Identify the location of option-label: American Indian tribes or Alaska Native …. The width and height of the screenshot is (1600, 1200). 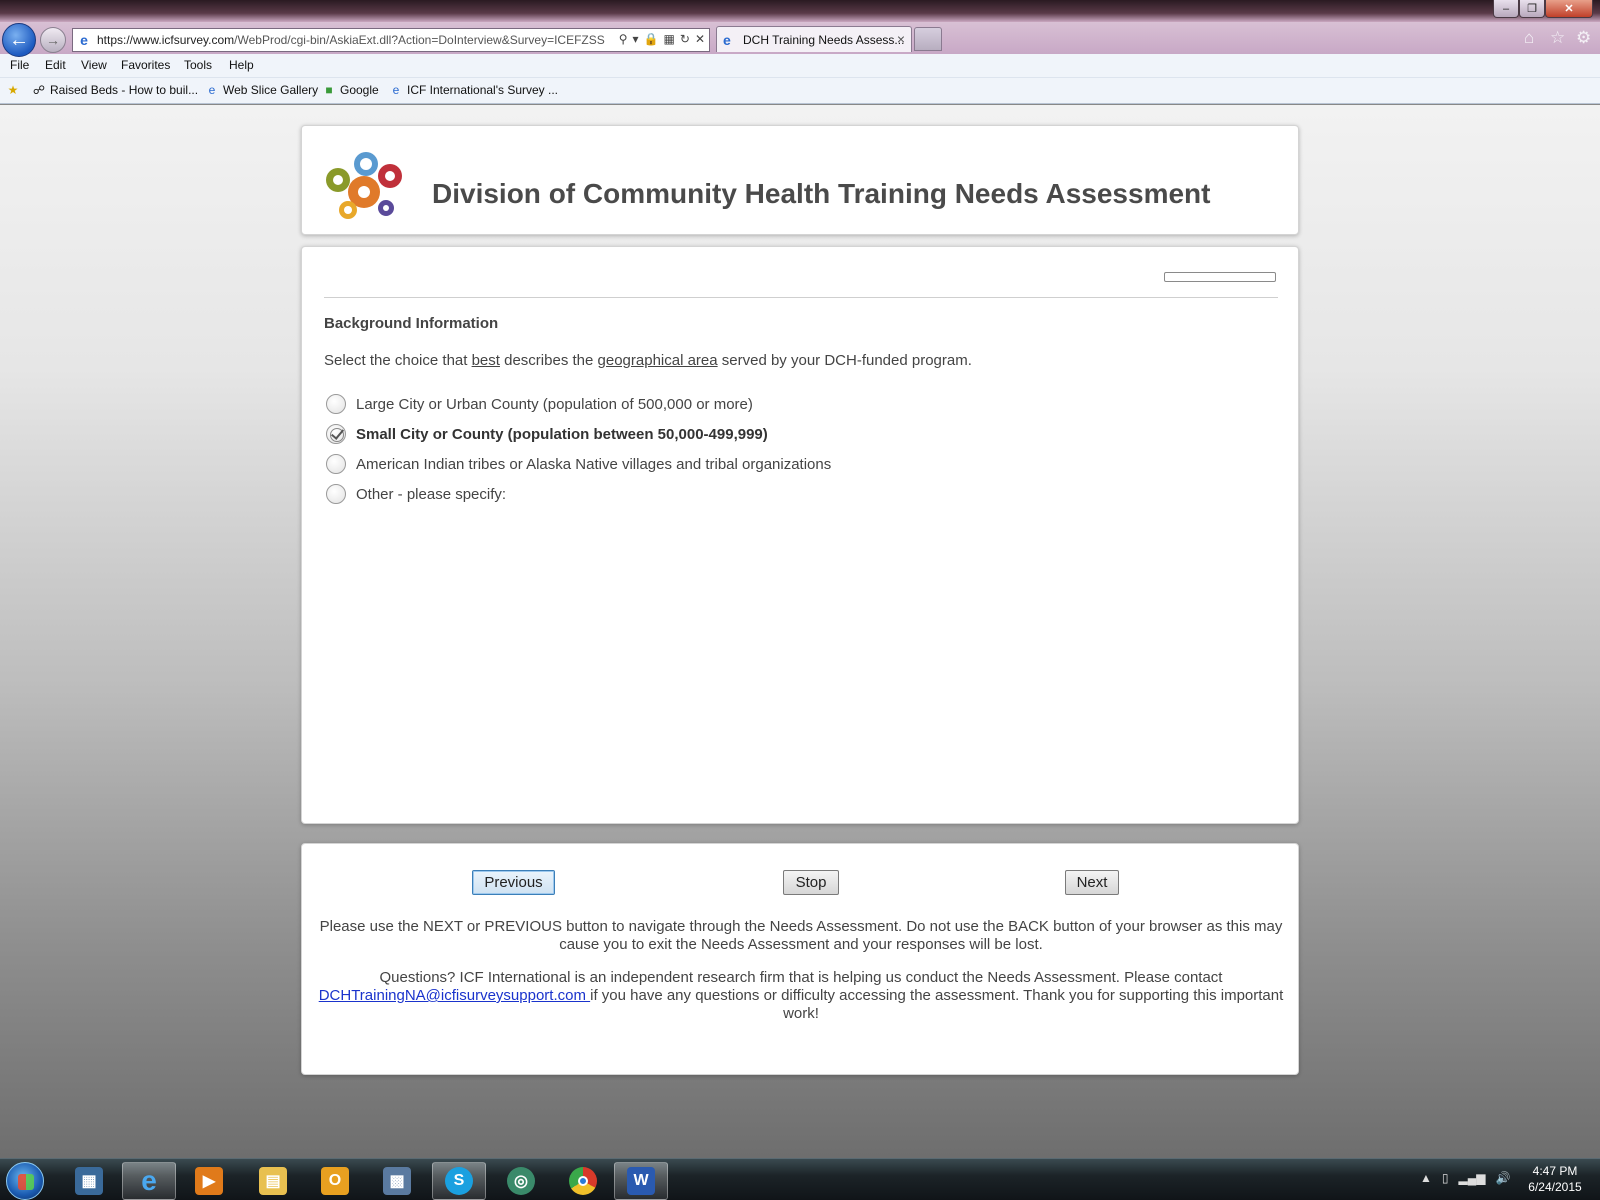
(593, 464).